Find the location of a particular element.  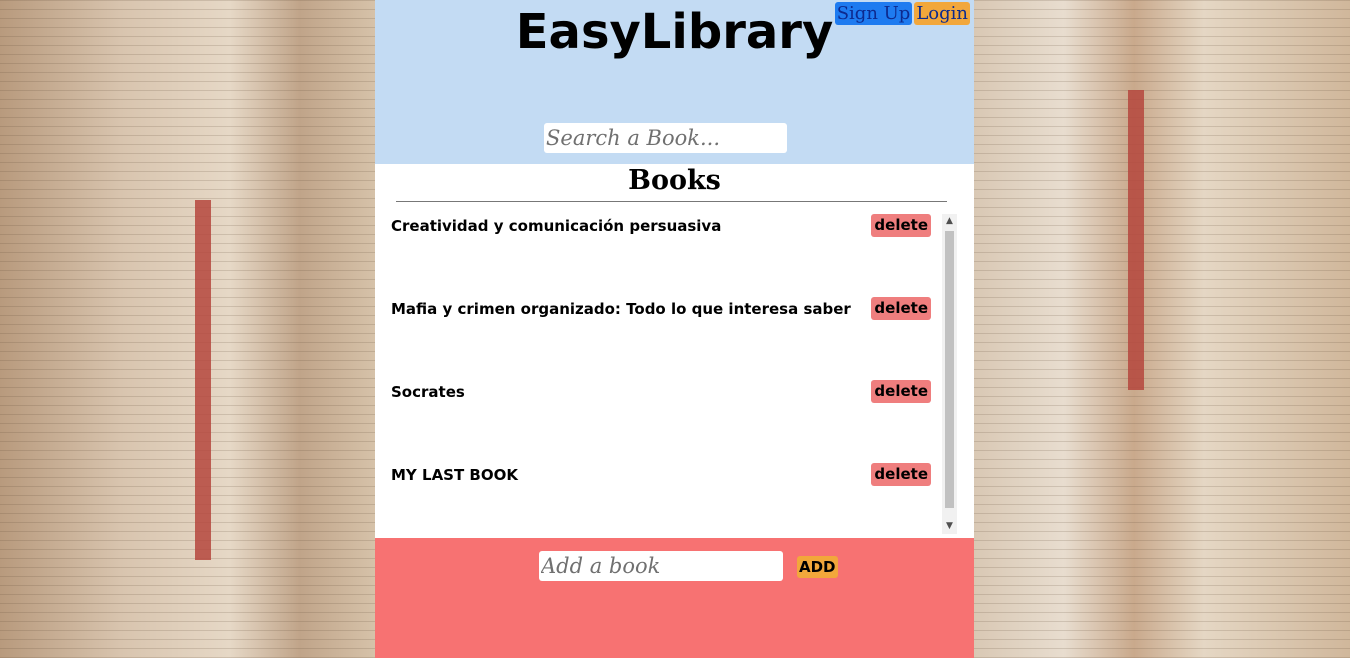

divider is located at coordinates (671, 201).